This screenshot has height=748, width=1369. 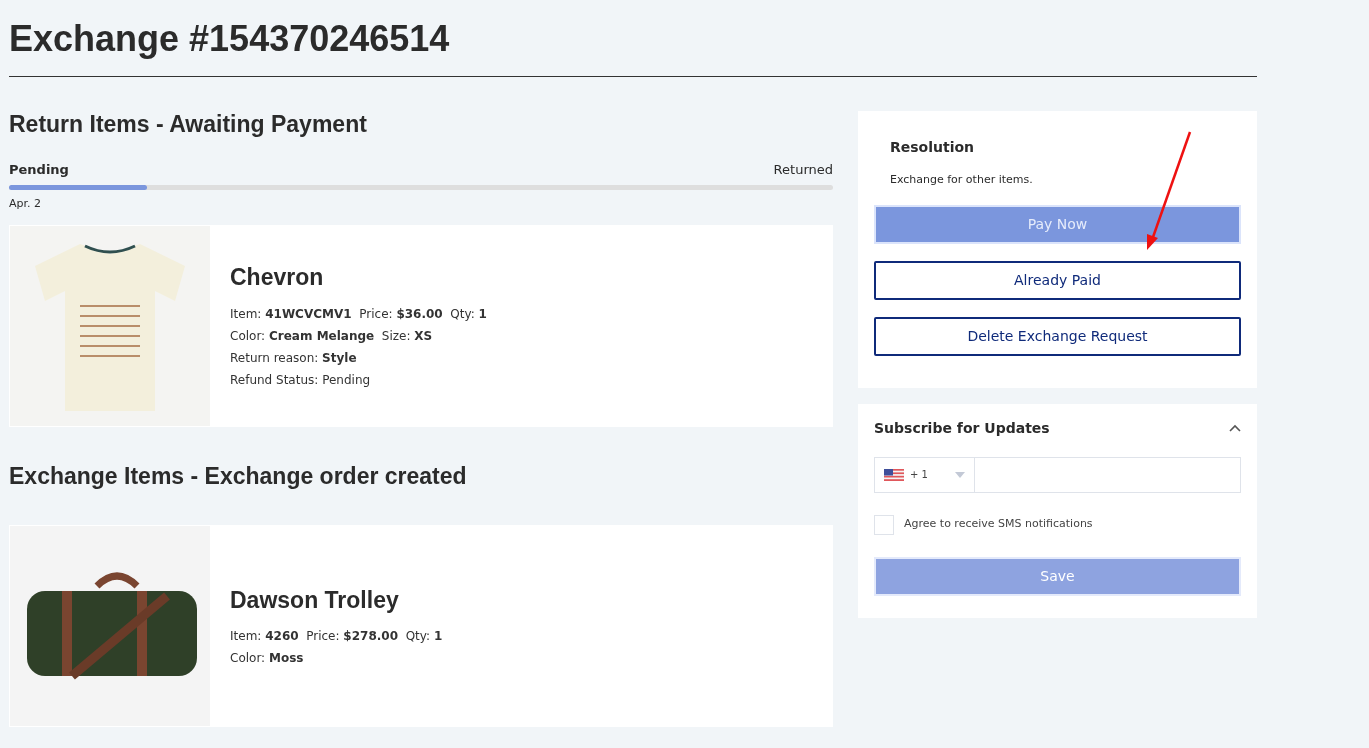 I want to click on panel-title: Subscribe for Updates, so click(x=962, y=428).